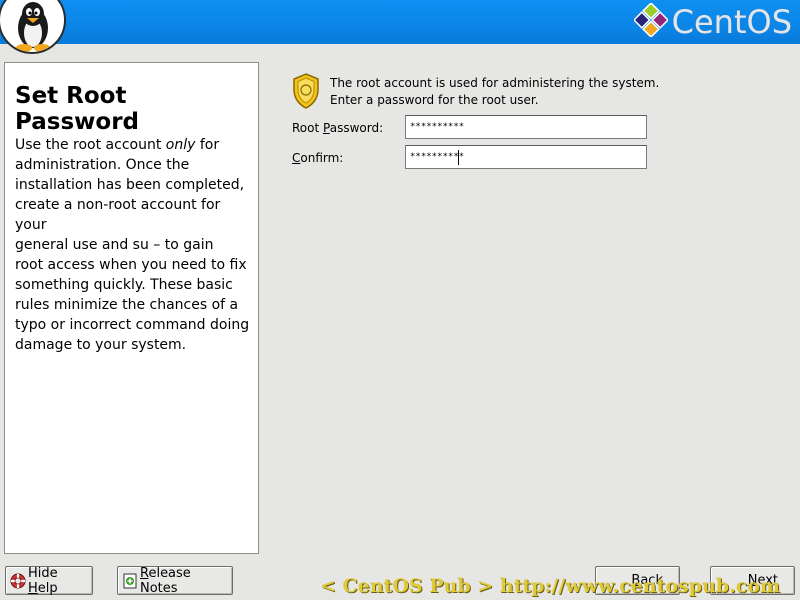  Describe the element at coordinates (526, 127) in the screenshot. I see `root-password-field` at that location.